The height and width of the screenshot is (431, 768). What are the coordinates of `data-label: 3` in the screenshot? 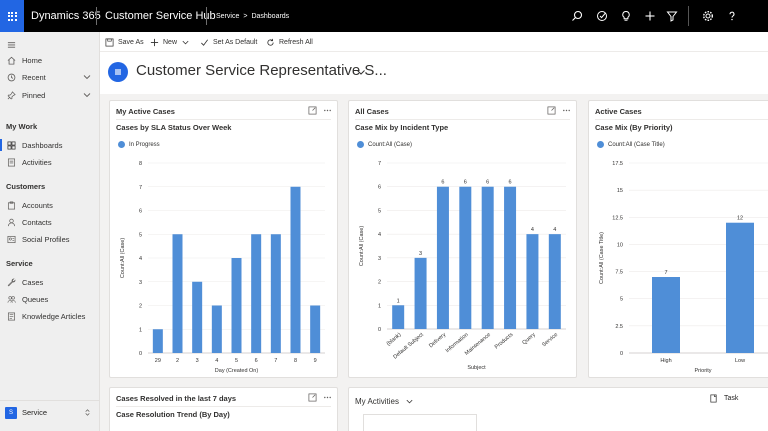 It's located at (420, 254).